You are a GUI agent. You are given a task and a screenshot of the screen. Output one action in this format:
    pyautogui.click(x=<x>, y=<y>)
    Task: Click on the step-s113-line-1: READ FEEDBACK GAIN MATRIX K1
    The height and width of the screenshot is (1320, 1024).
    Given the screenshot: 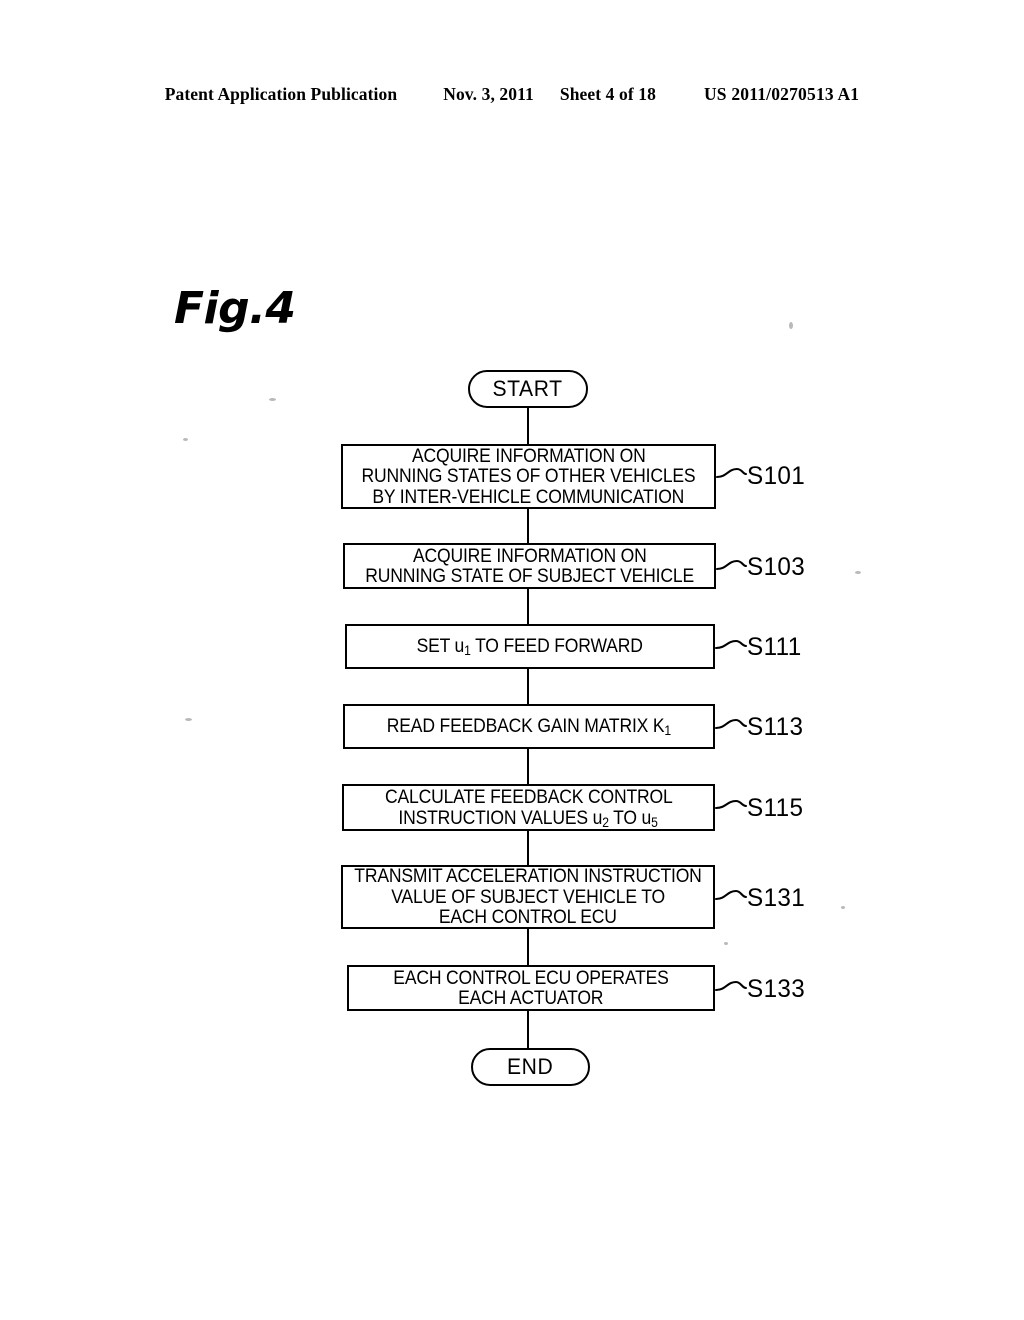 What is the action you would take?
    pyautogui.click(x=529, y=727)
    